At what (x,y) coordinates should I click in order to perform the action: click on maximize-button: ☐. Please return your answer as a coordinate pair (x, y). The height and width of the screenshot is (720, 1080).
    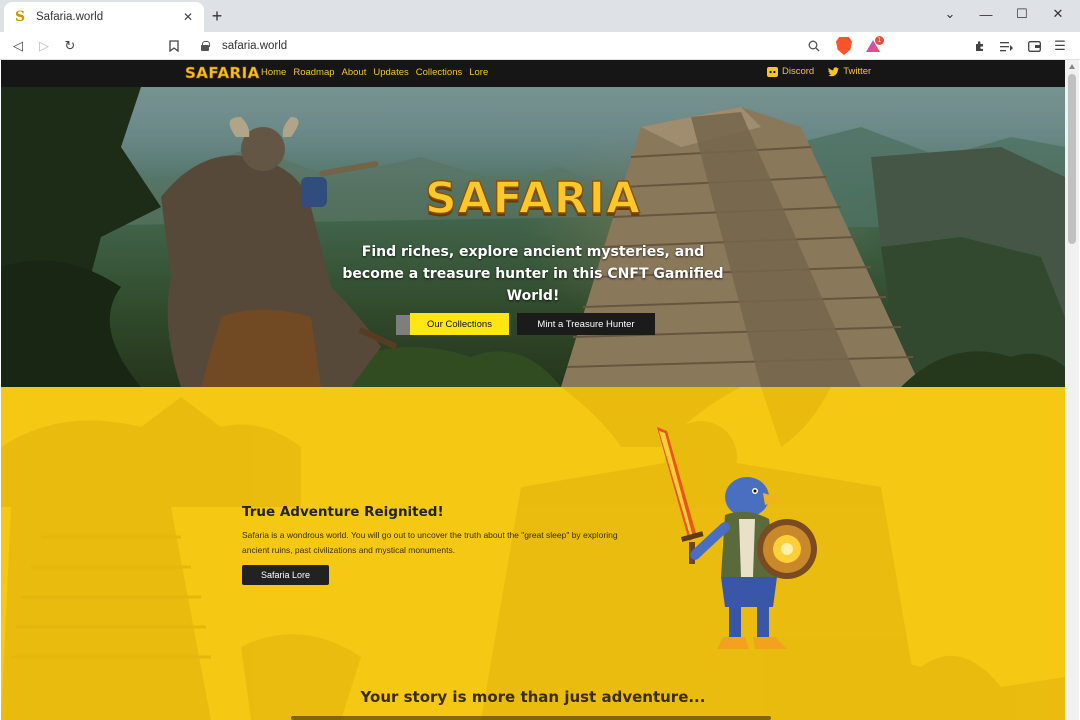
    Looking at the image, I should click on (1022, 14).